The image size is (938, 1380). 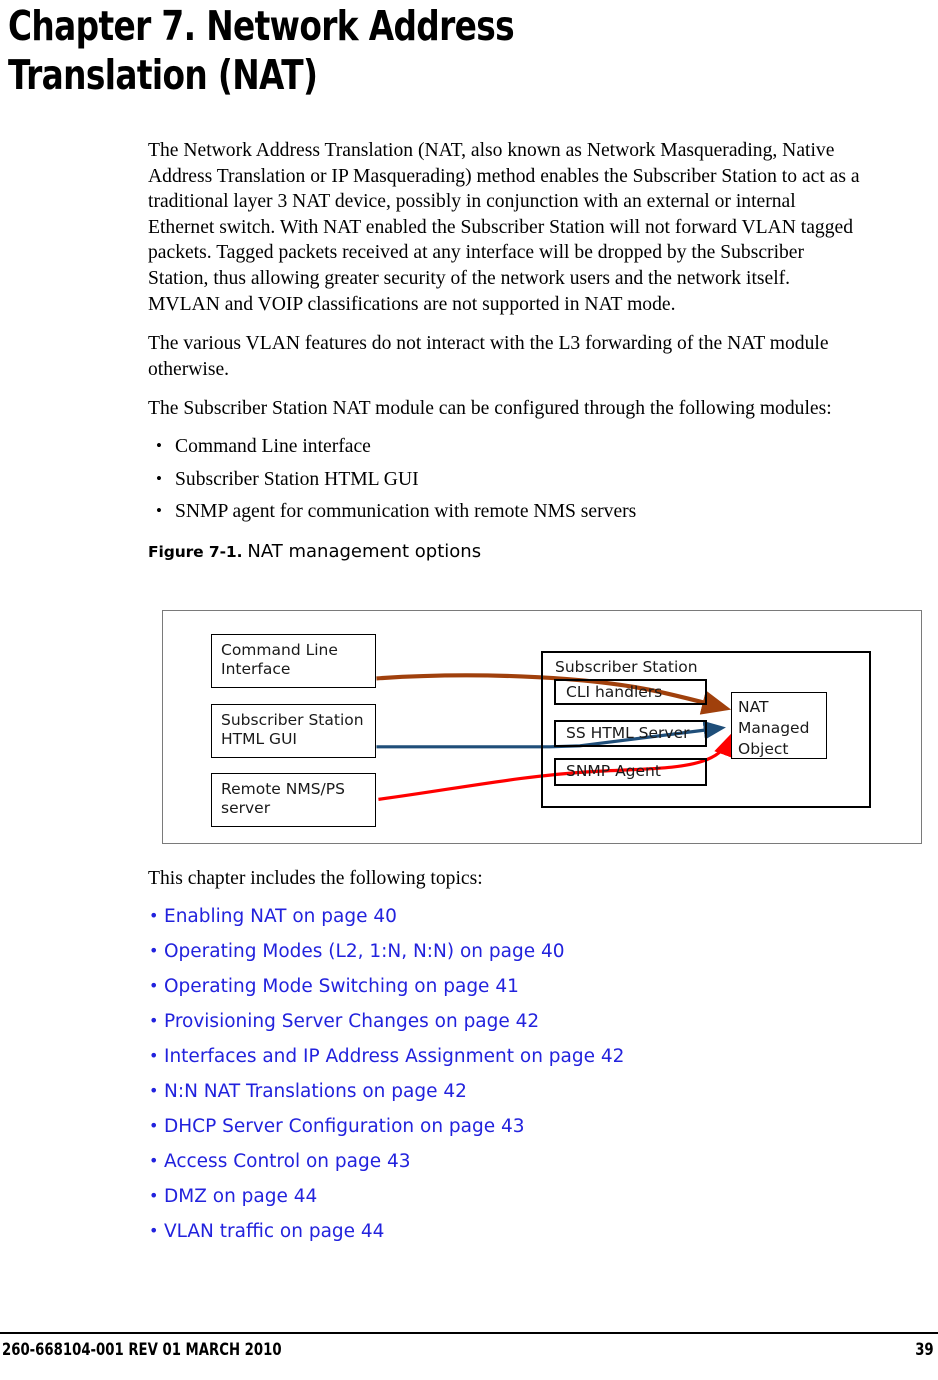 I want to click on topic-link-provisioning-server-changes: Provisioning Server Changes on page 42, so click(x=504, y=1021).